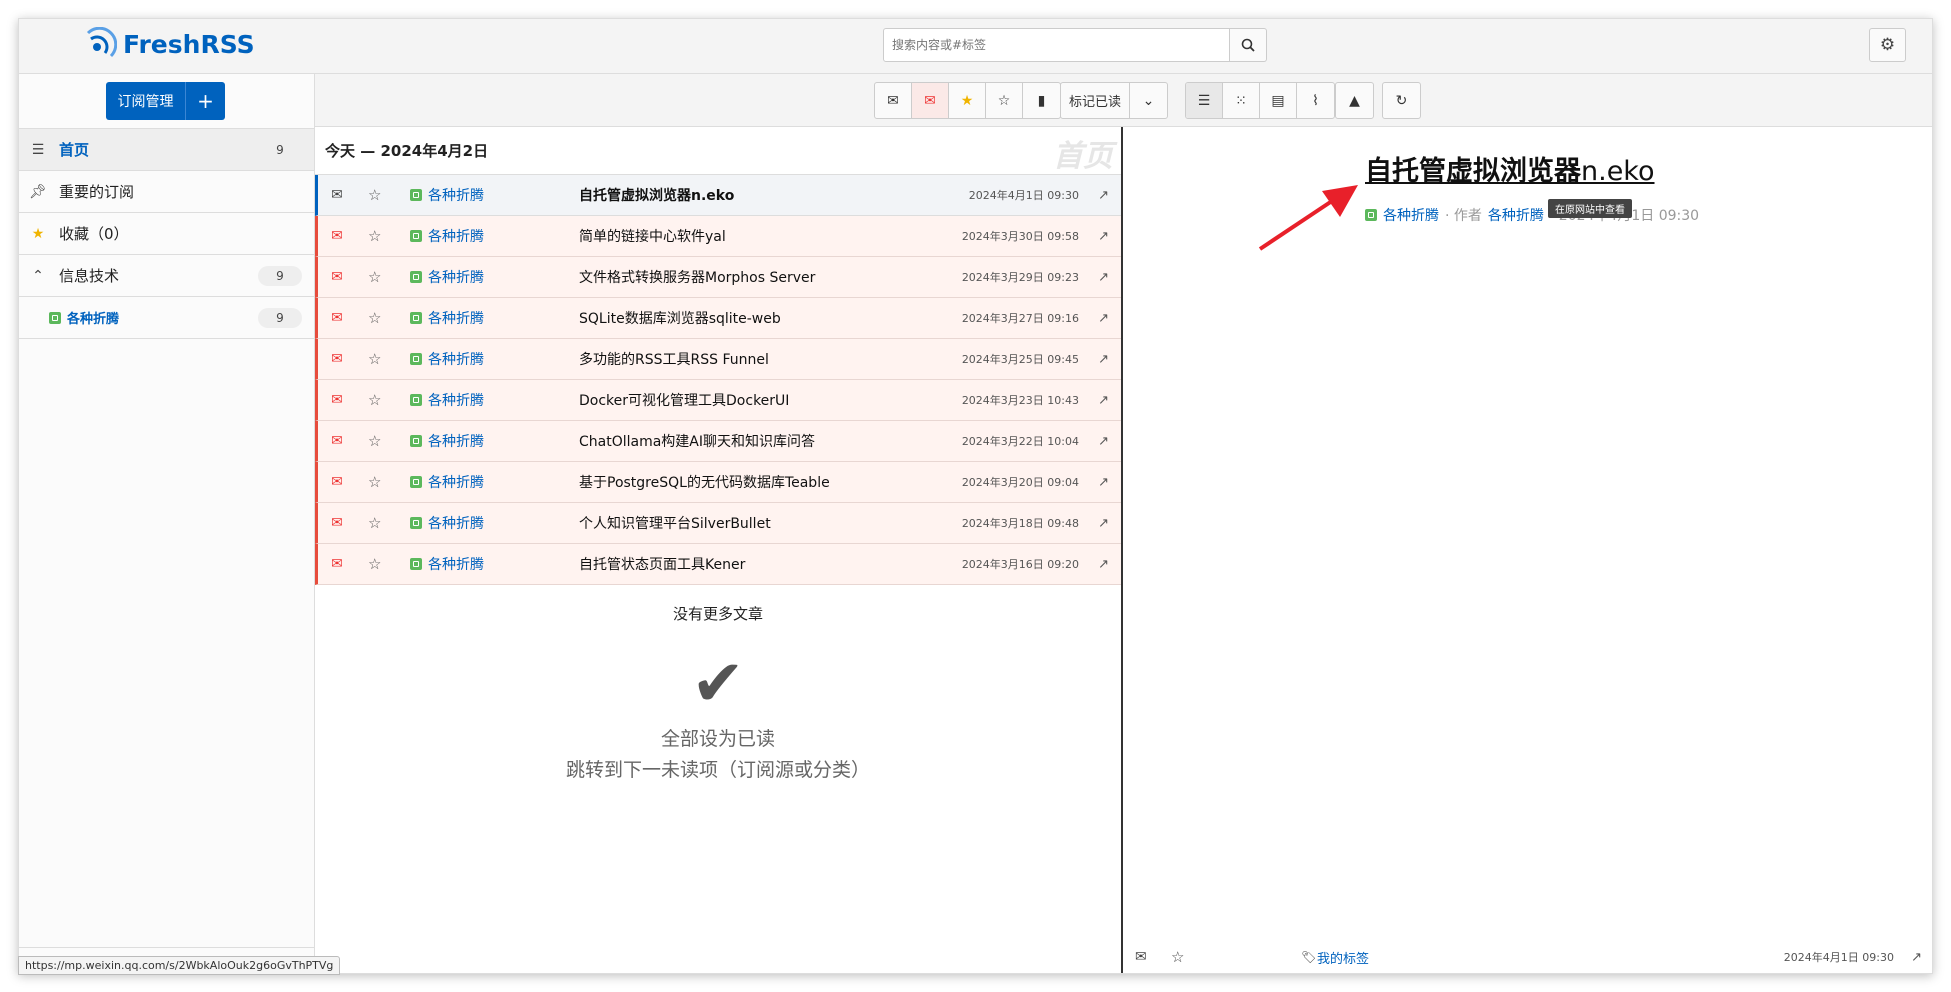  Describe the element at coordinates (205, 101) in the screenshot. I see `add-subscription-button: +` at that location.